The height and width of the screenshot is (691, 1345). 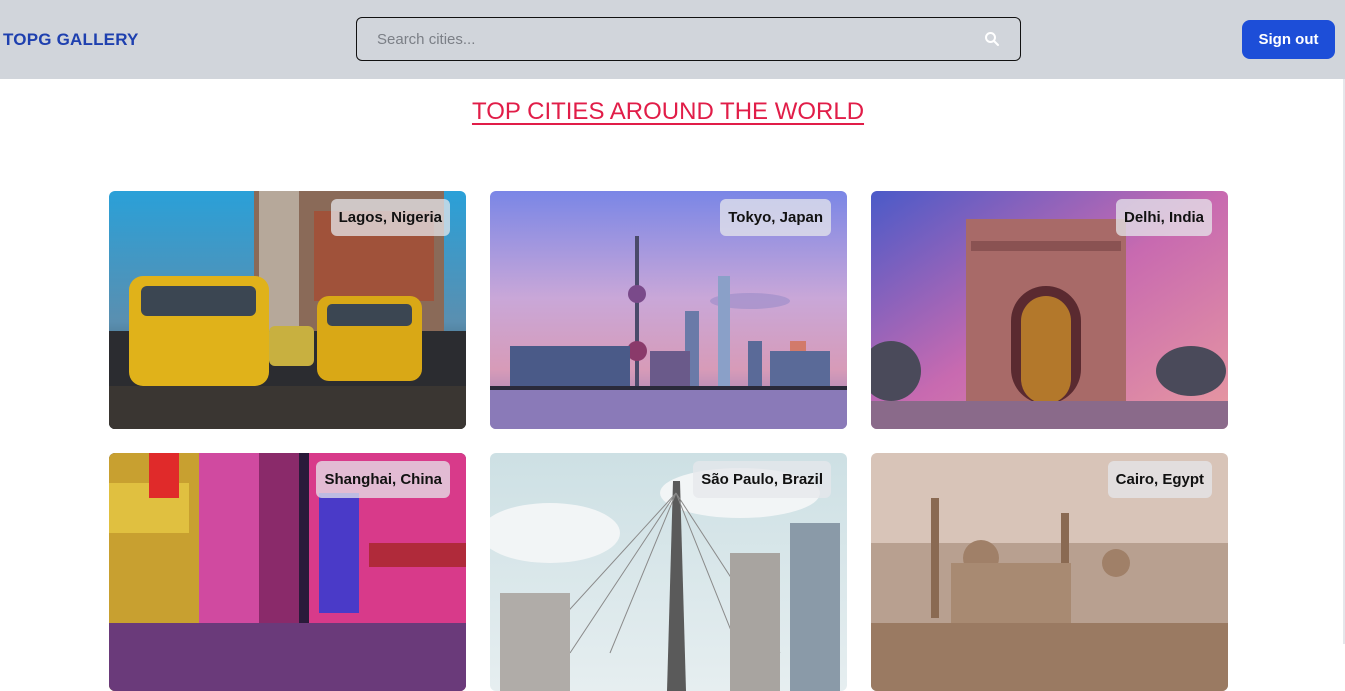 What do you see at coordinates (287, 310) in the screenshot?
I see `city-card-lagos: Lagos, Nigeria` at bounding box center [287, 310].